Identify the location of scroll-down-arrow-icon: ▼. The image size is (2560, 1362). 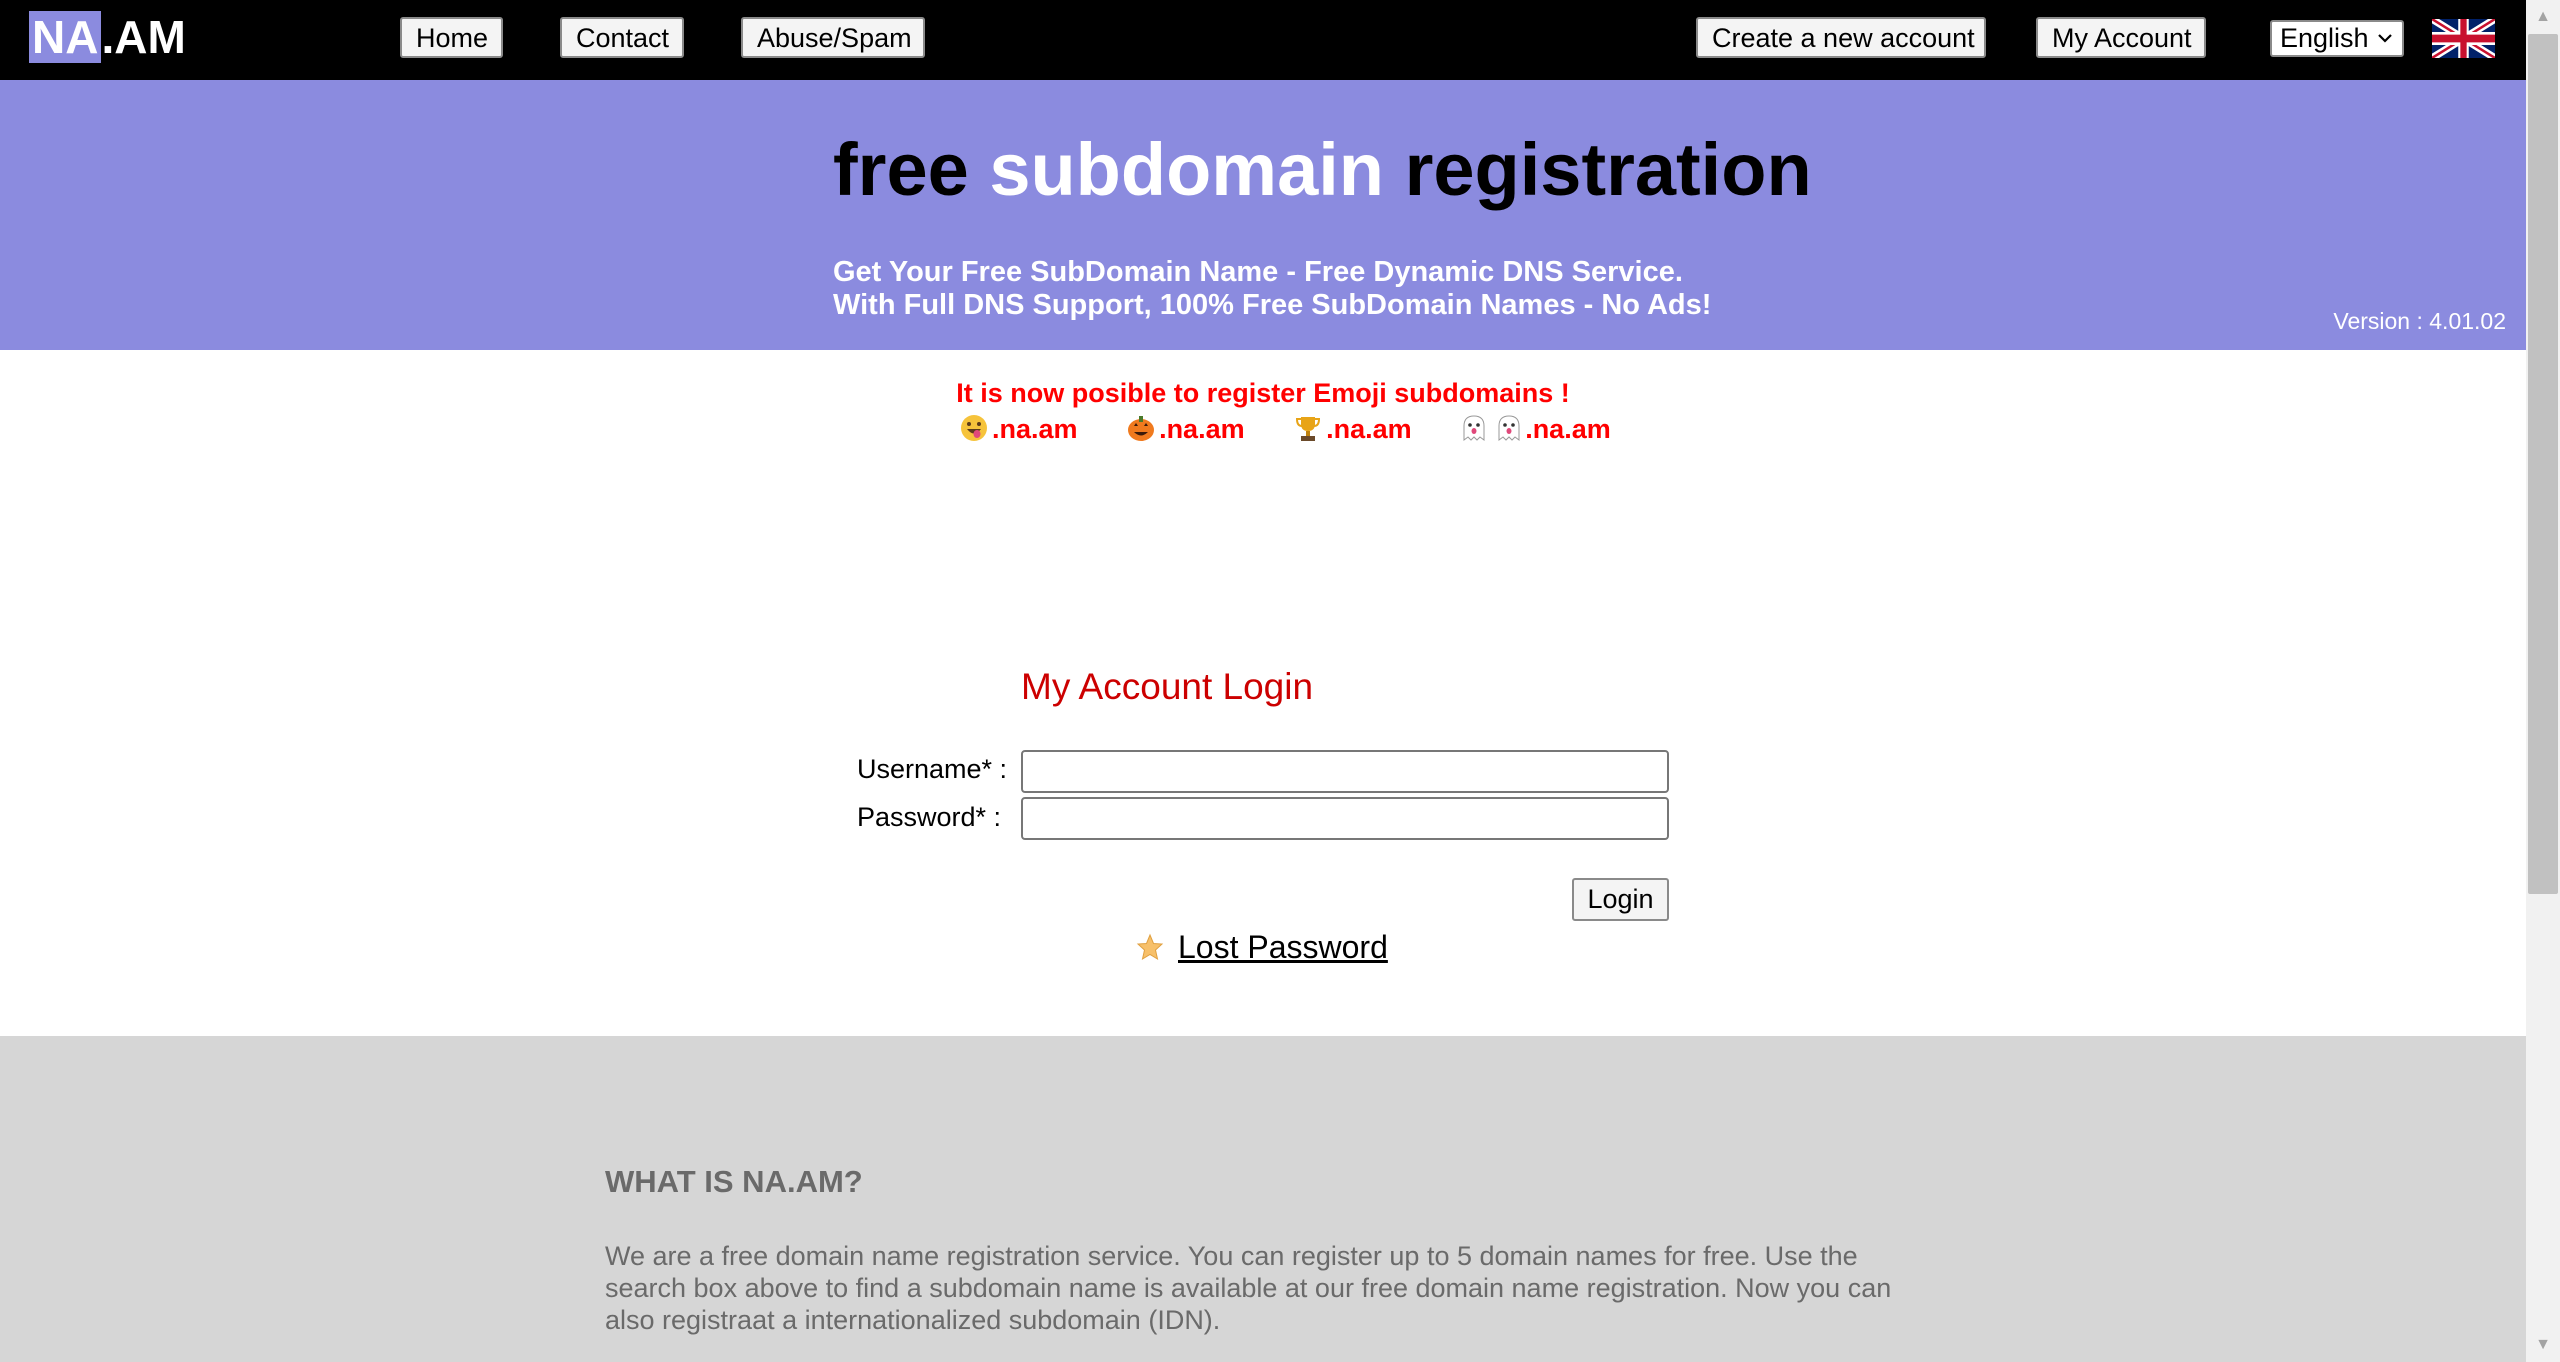
(2543, 1345).